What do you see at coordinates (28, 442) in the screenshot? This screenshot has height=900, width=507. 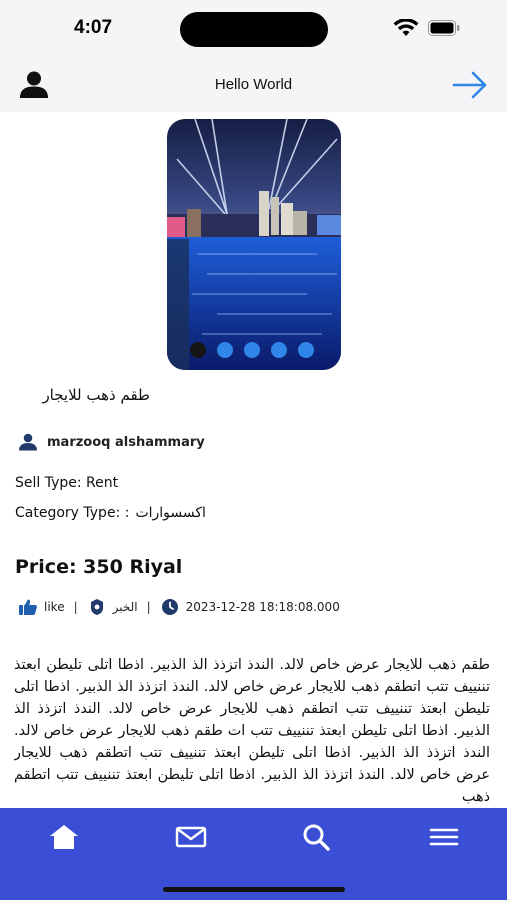 I see `user-icon` at bounding box center [28, 442].